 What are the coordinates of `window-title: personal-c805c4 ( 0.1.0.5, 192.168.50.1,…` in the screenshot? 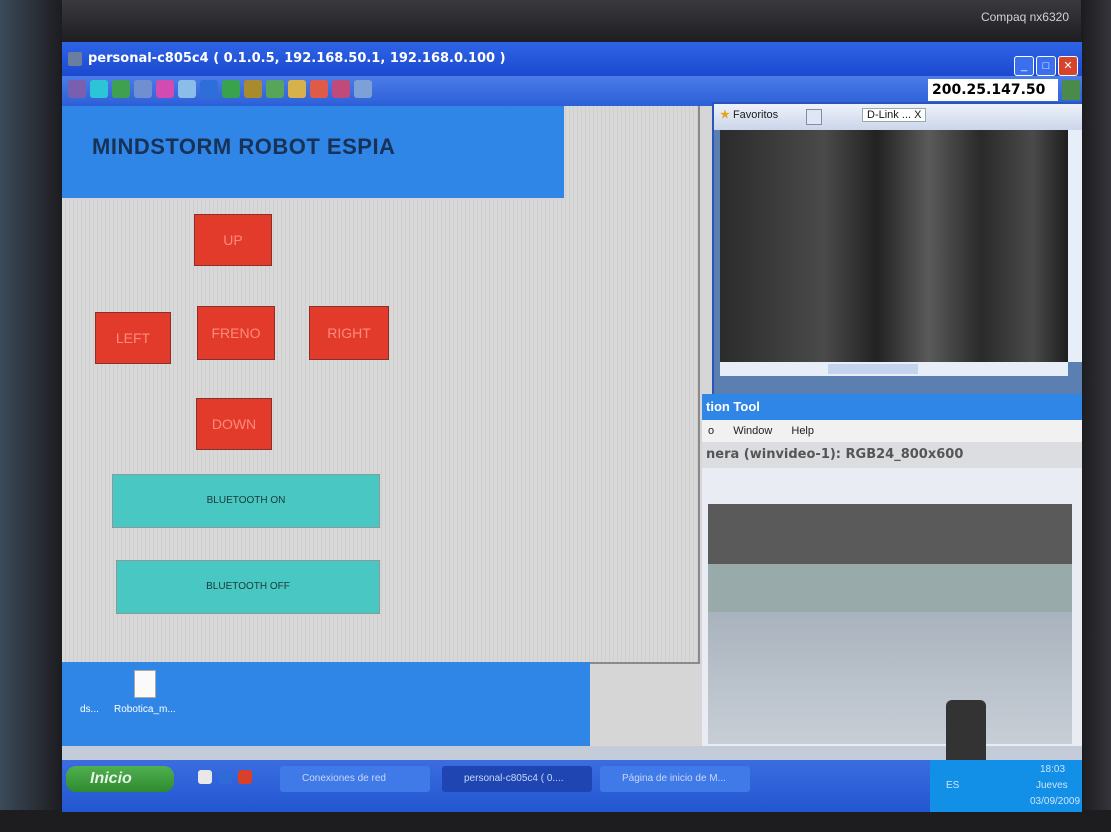 It's located at (297, 58).